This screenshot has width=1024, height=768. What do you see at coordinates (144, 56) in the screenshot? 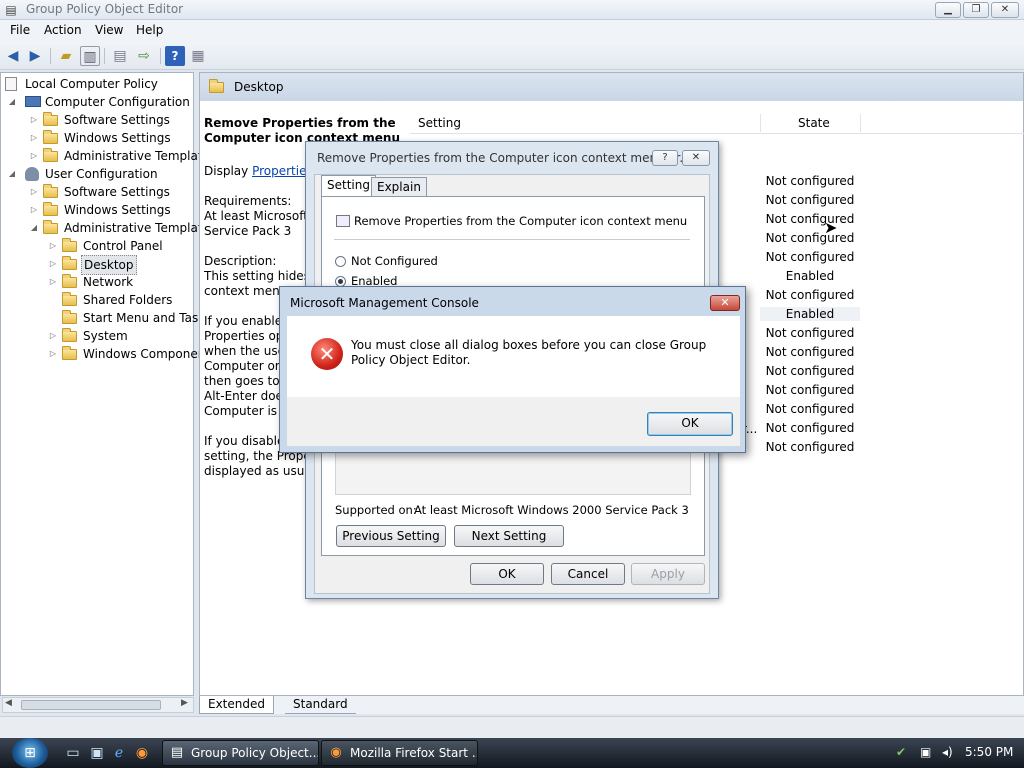
I see `export-list-icon: ⇨` at bounding box center [144, 56].